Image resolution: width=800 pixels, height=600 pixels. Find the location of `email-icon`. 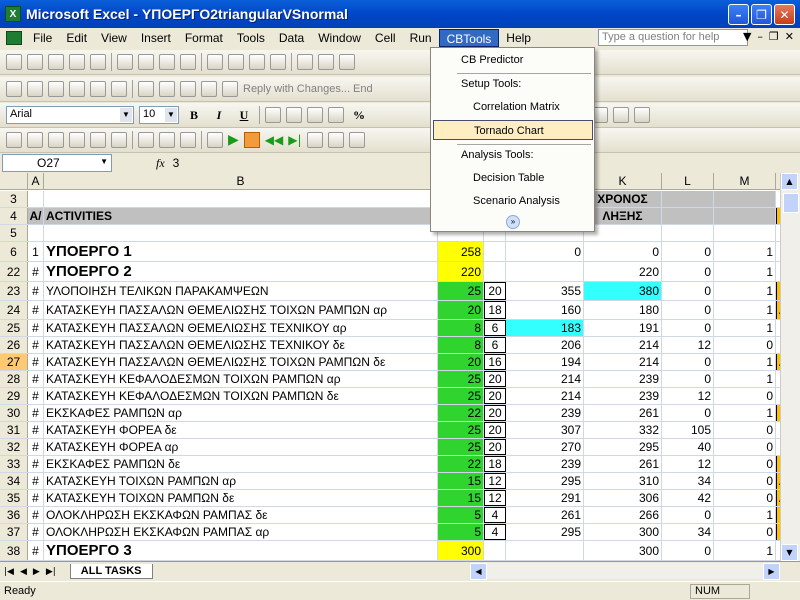

email-icon is located at coordinates (98, 62).